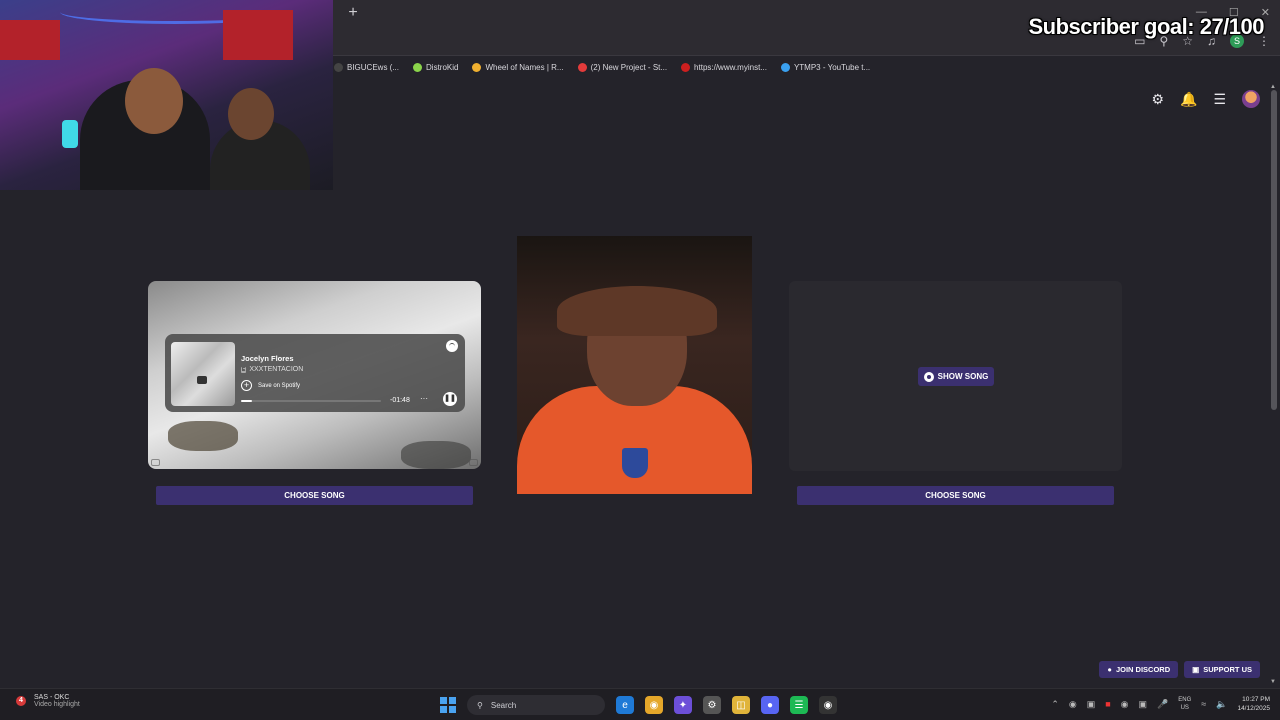 The height and width of the screenshot is (720, 1280). I want to click on artist-name: XXXTENTACION, so click(276, 369).